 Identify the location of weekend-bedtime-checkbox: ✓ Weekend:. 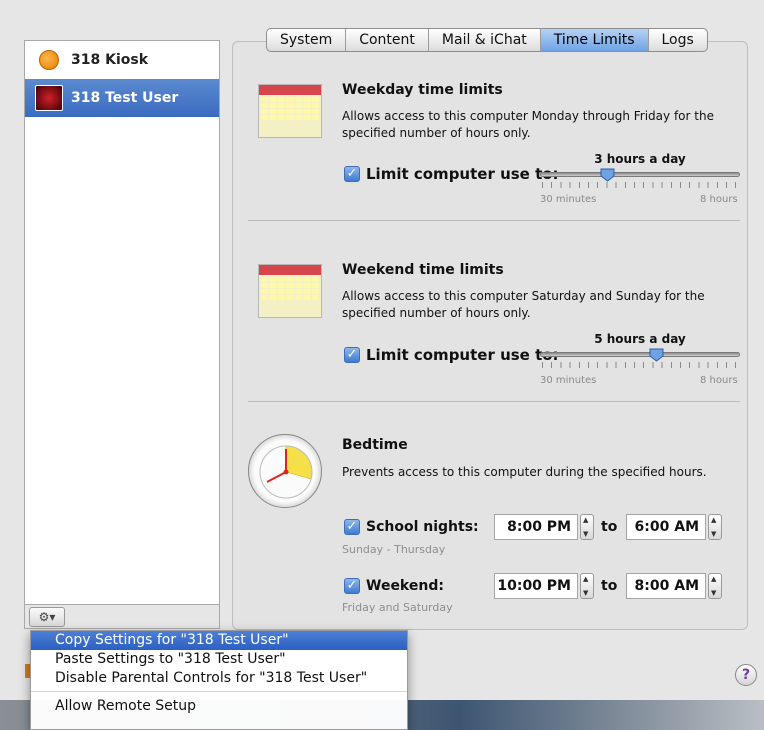
(394, 586).